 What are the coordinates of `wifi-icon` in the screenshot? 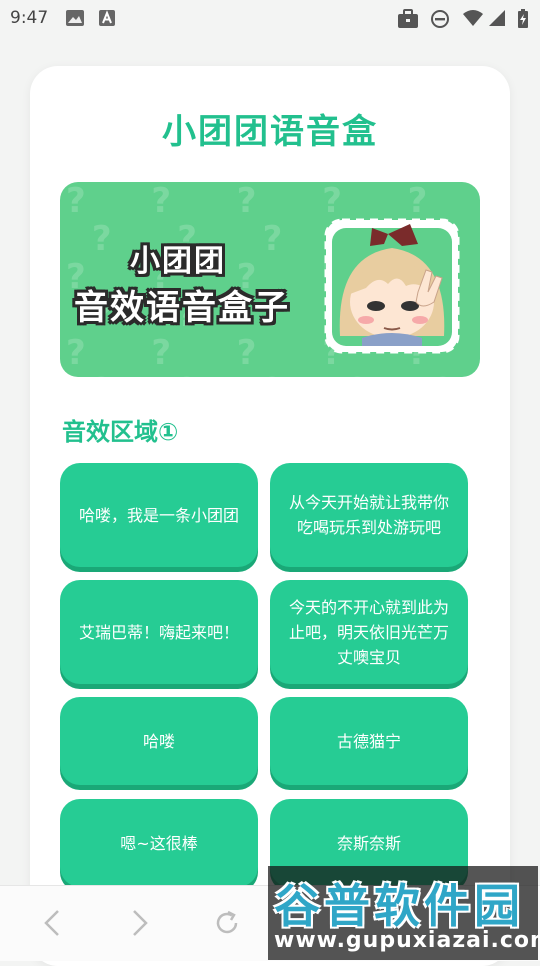 It's located at (473, 20).